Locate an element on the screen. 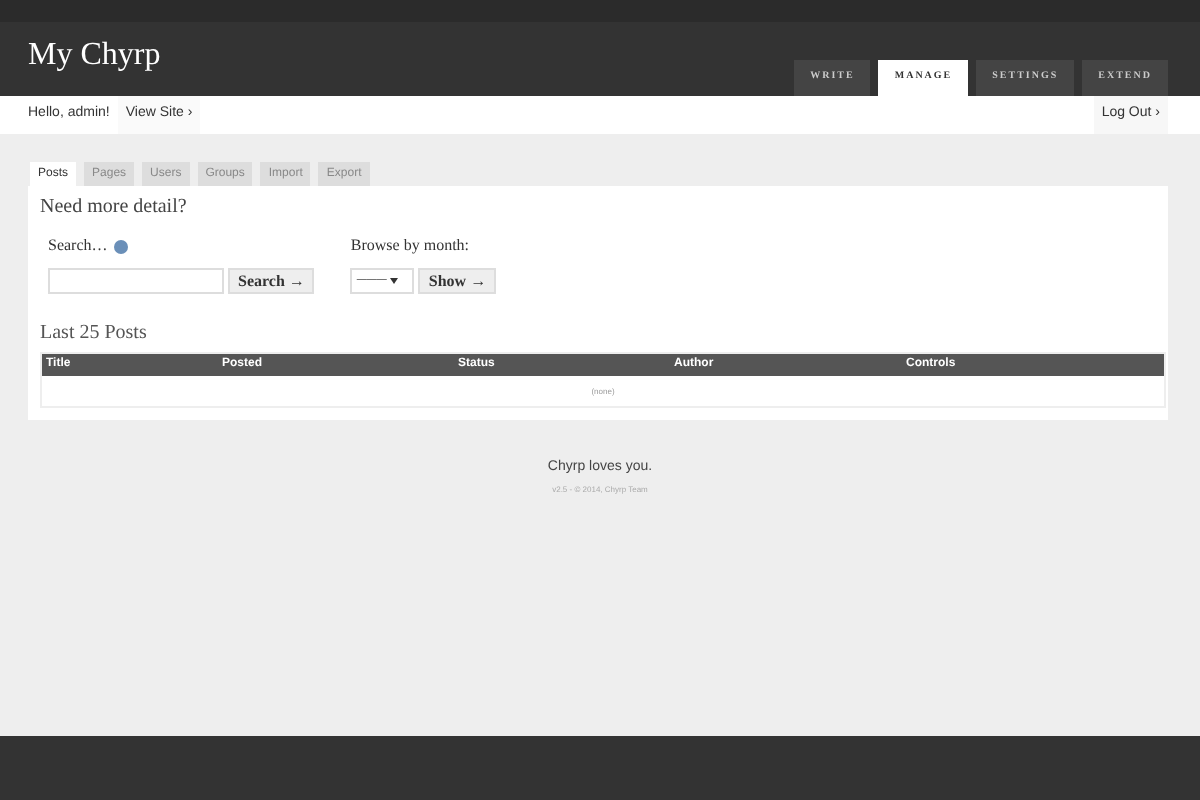 Image resolution: width=1200 pixels, height=800 pixels. browse-label: Browse by month: is located at coordinates (411, 246).